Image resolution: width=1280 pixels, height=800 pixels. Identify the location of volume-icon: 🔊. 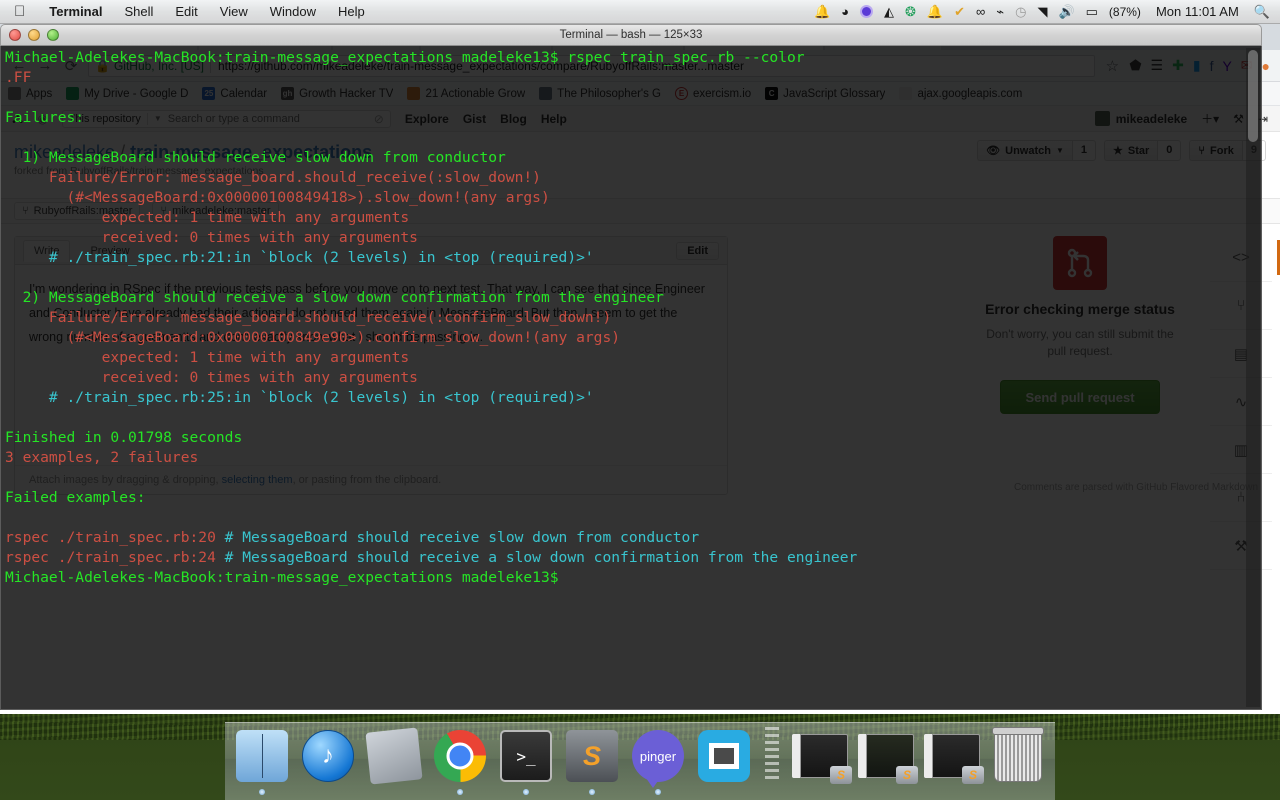
(1066, 11).